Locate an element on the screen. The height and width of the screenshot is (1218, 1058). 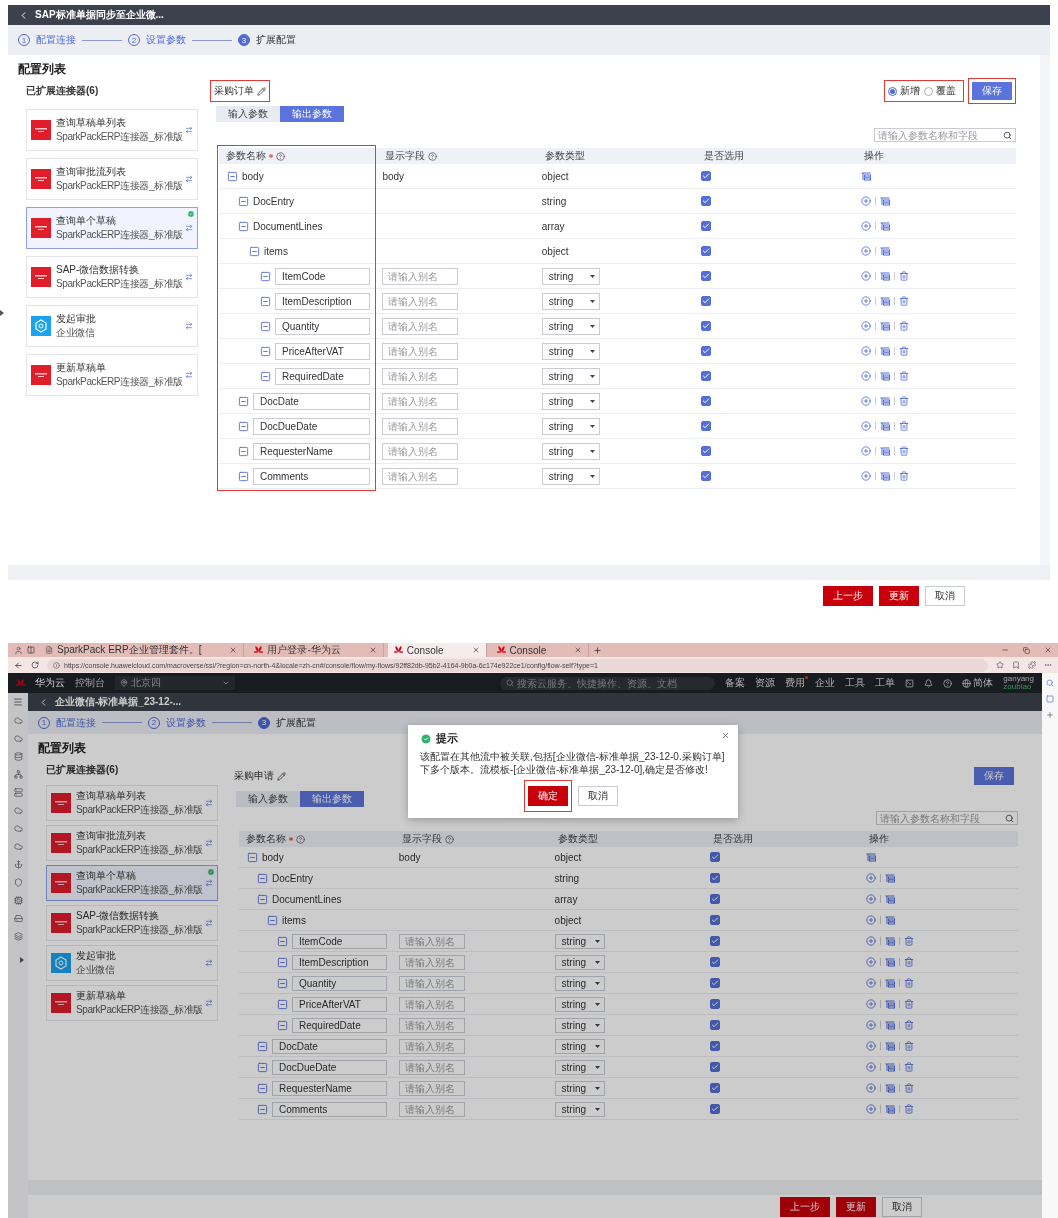
nav-link: 工具 is located at coordinates (855, 683).